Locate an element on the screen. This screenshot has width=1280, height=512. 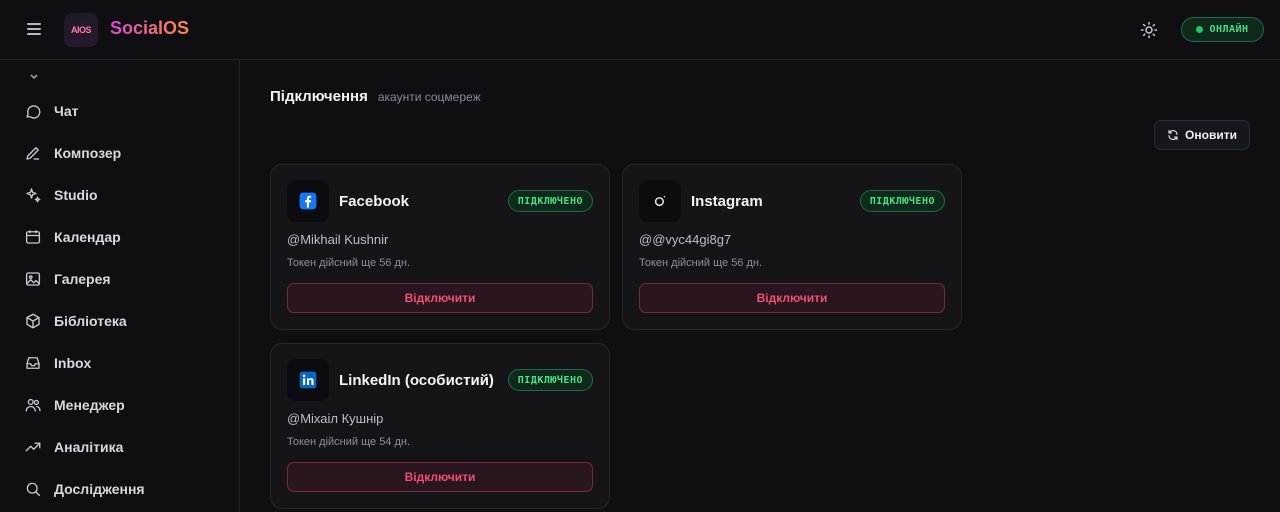
page-title: Підключення is located at coordinates (319, 96).